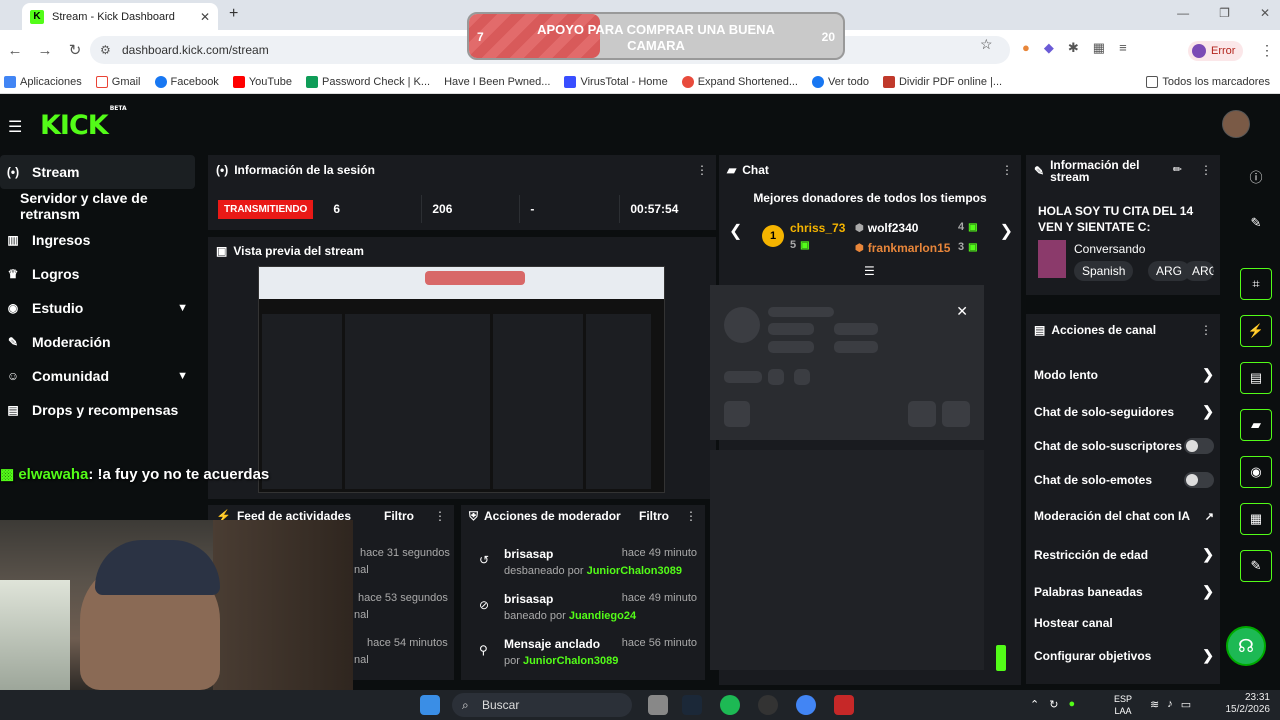 This screenshot has width=1280, height=720. Describe the element at coordinates (542, 705) in the screenshot. I see `taskbar-search: ⌕ Buscar` at that location.